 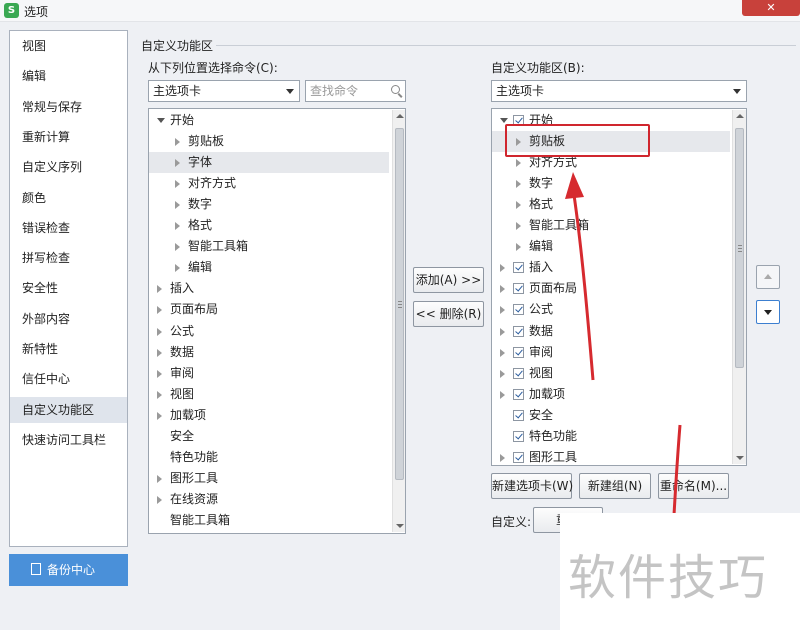 I want to click on left-list-scroll-thumb, so click(x=399, y=304).